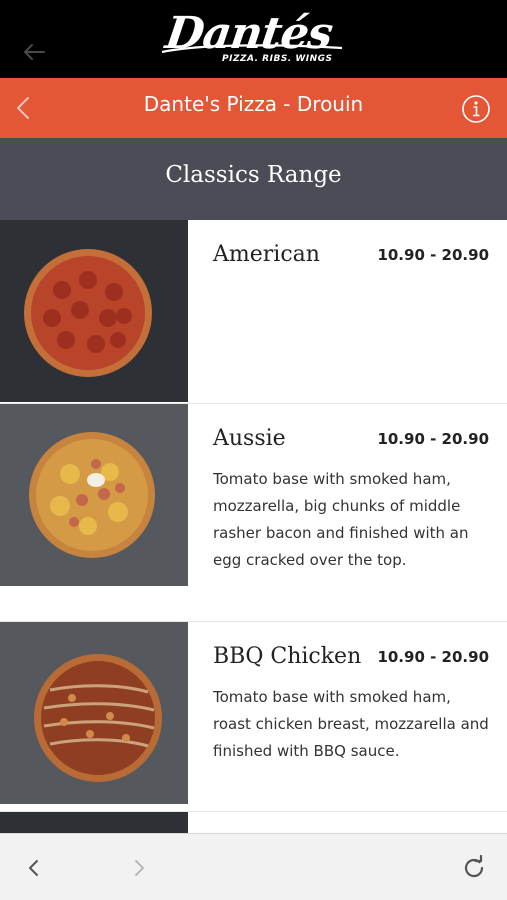 This screenshot has height=900, width=507. I want to click on brand-logo: Dantés PIZZA. RIBS. WINGS, so click(255, 39).